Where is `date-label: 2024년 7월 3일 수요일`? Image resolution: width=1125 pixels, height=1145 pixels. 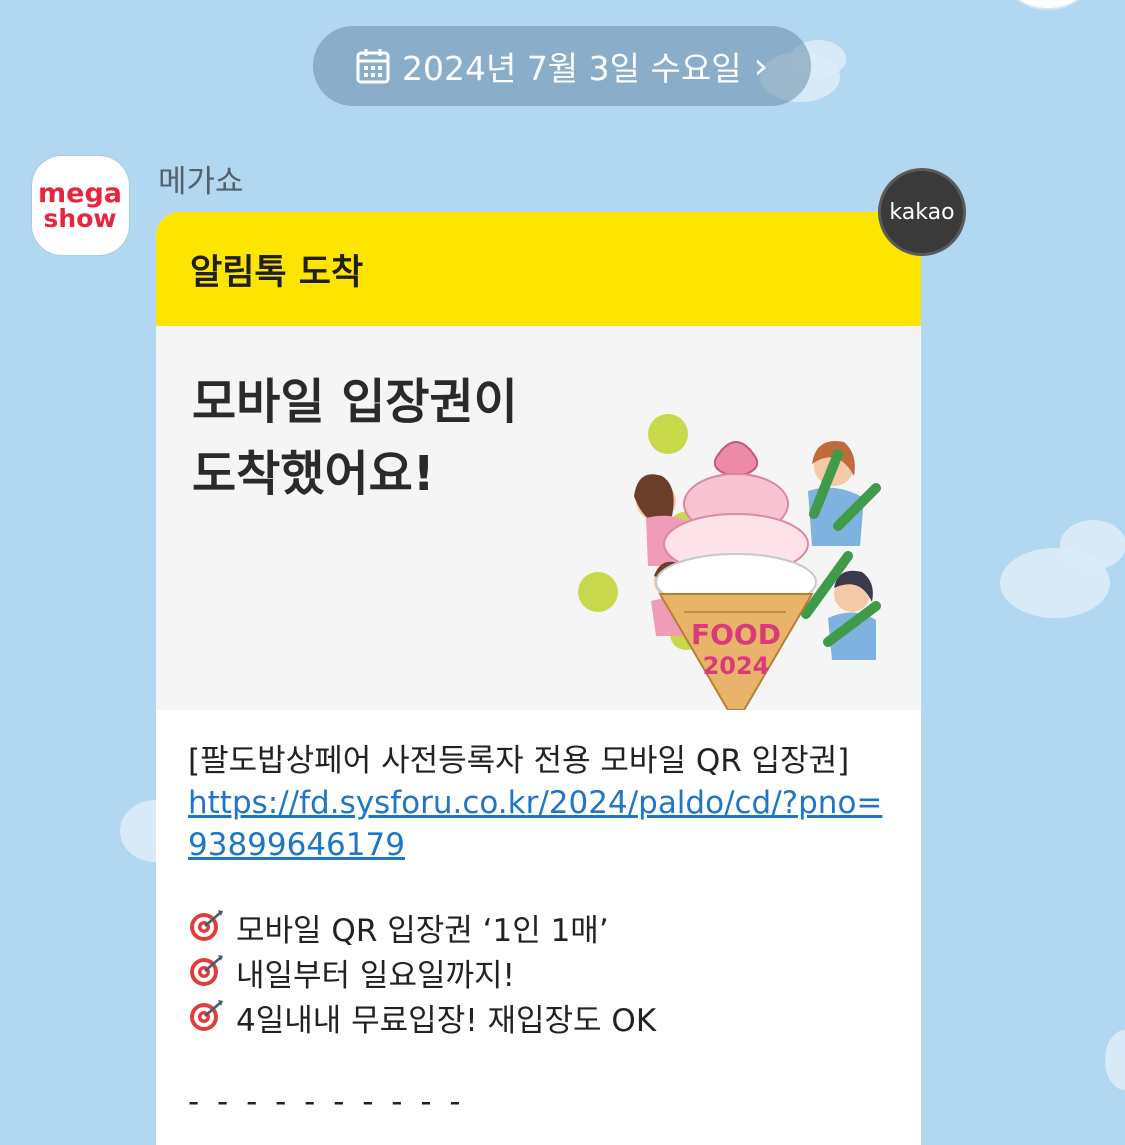
date-label: 2024년 7월 3일 수요일 is located at coordinates (571, 68).